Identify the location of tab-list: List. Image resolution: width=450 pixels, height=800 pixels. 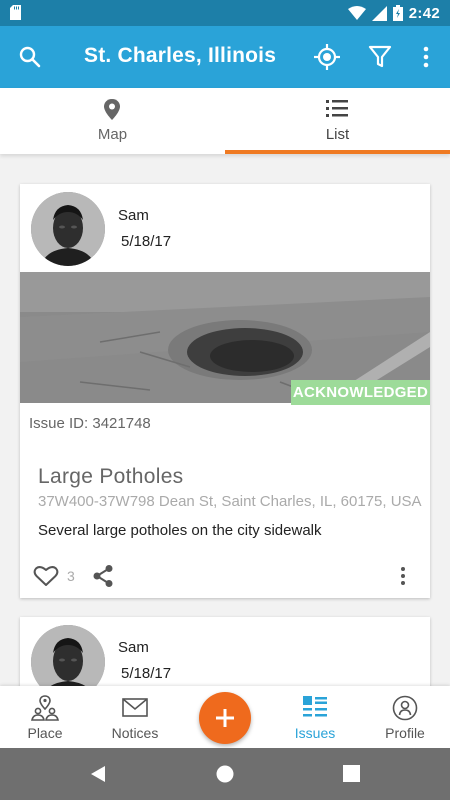
(337, 121).